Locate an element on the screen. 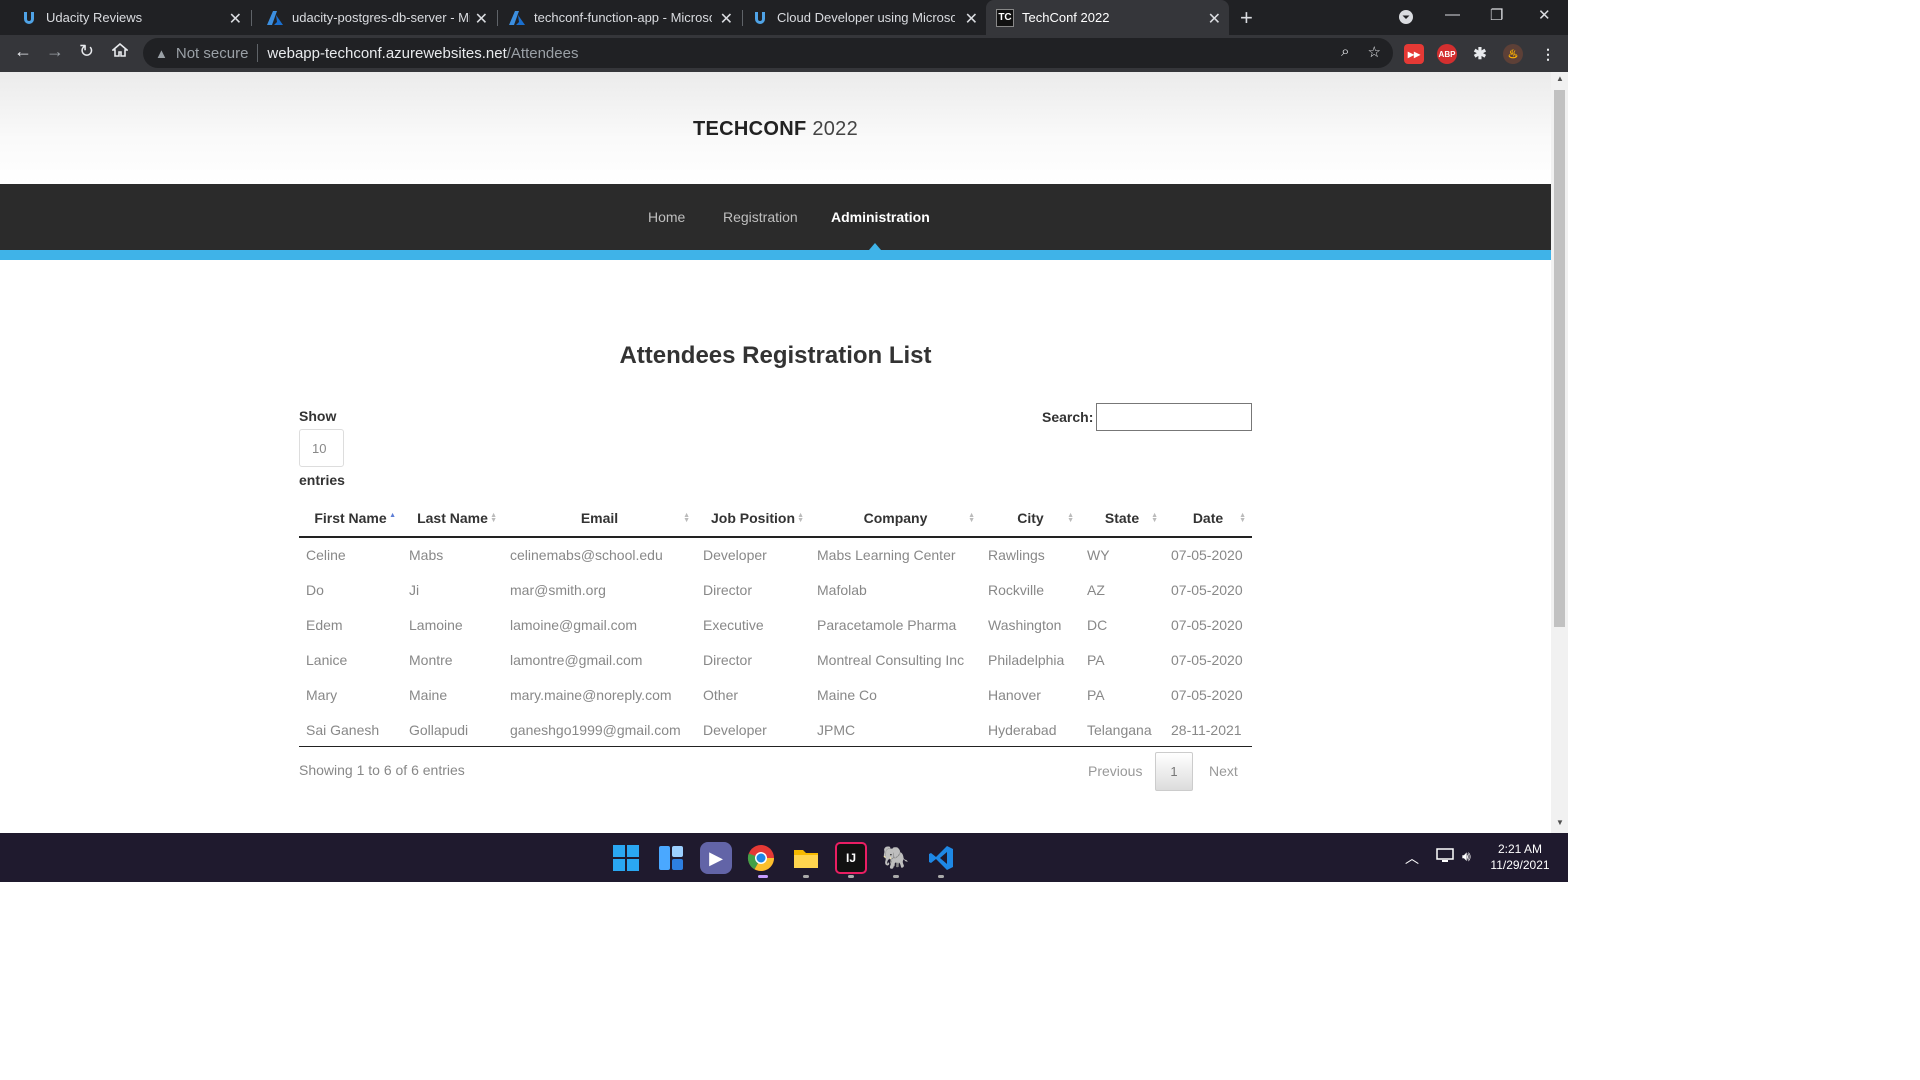  pgadmin-elephant-icon: 🐘 is located at coordinates (896, 858).